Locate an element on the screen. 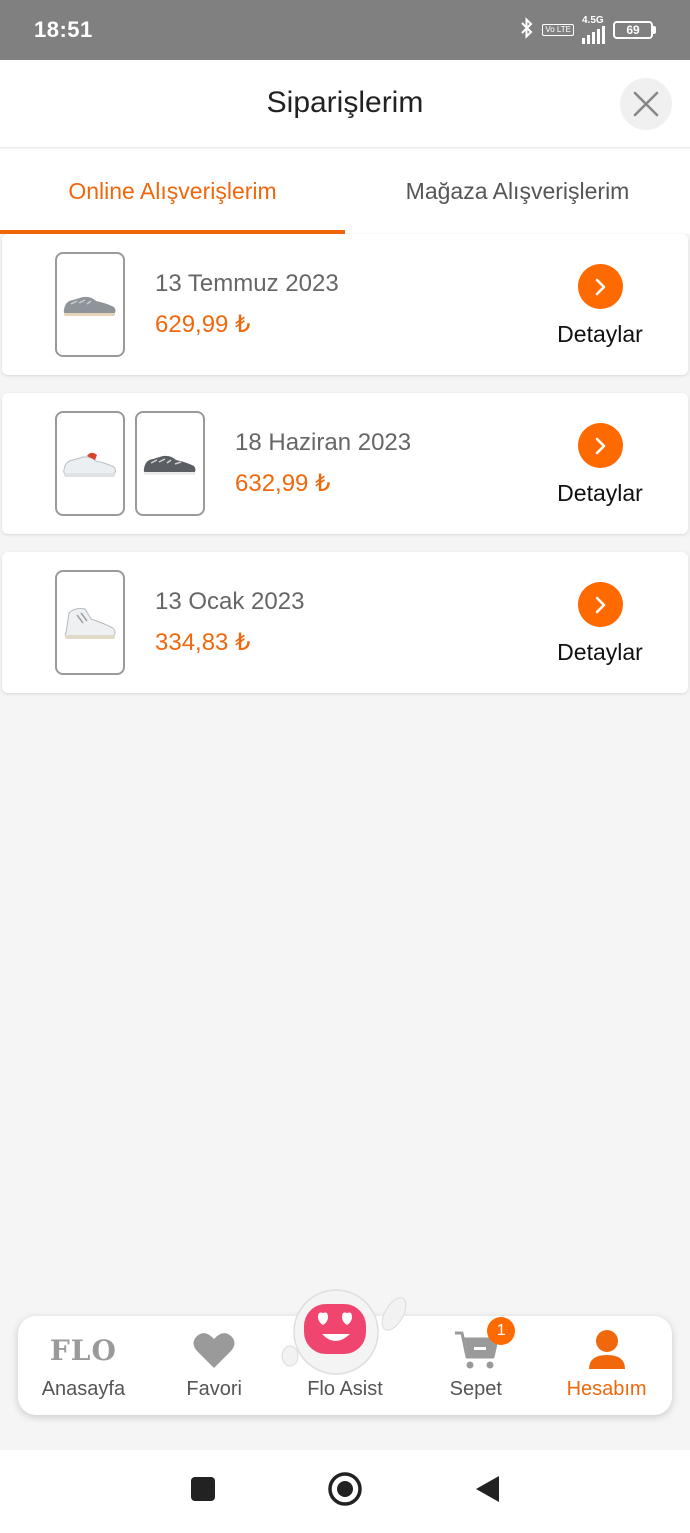 The width and height of the screenshot is (690, 1533). order-card: 13 Ocak 2023 334,83 ₺ Detaylar is located at coordinates (345, 622).